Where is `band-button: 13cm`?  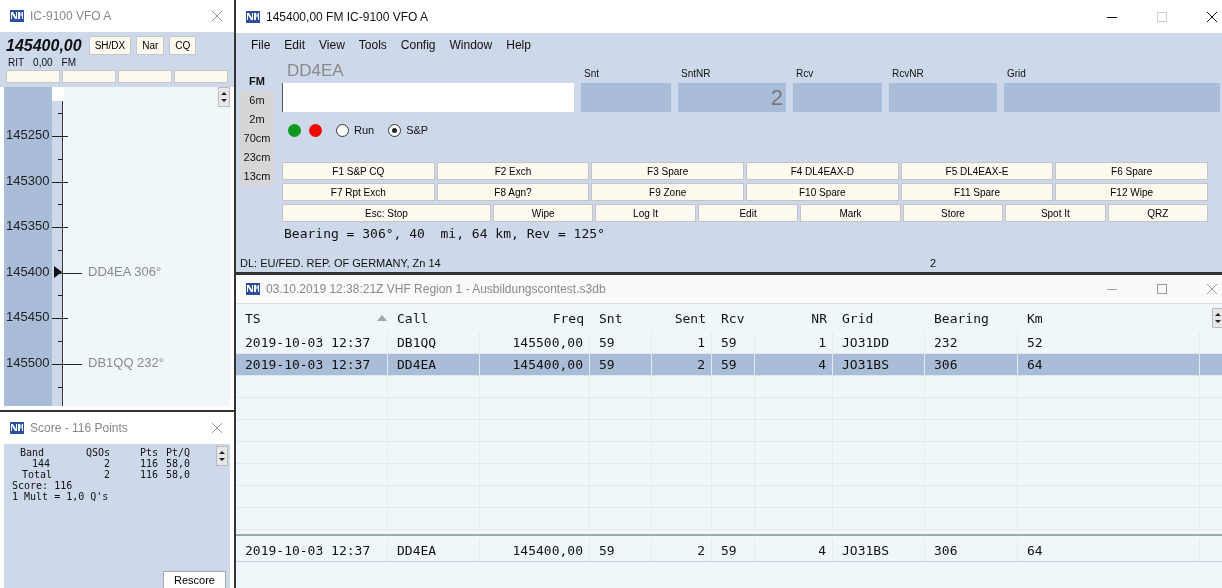 band-button: 13cm is located at coordinates (257, 176).